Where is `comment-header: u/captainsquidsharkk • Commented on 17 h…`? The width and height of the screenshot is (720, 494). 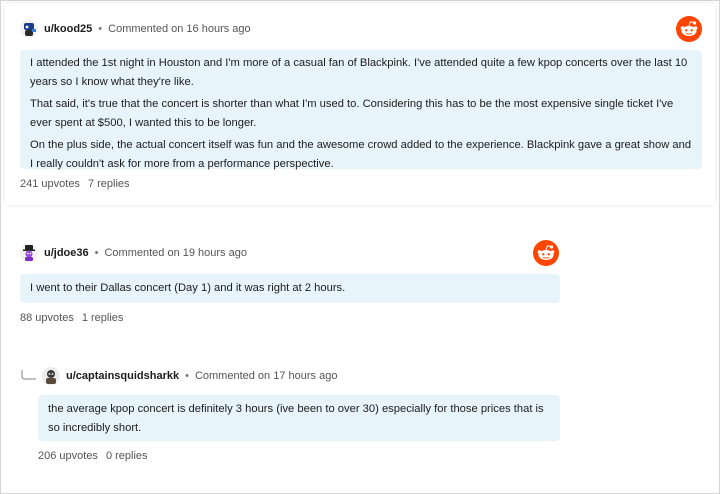 comment-header: u/captainsquidsharkk • Commented on 17 h… is located at coordinates (189, 376).